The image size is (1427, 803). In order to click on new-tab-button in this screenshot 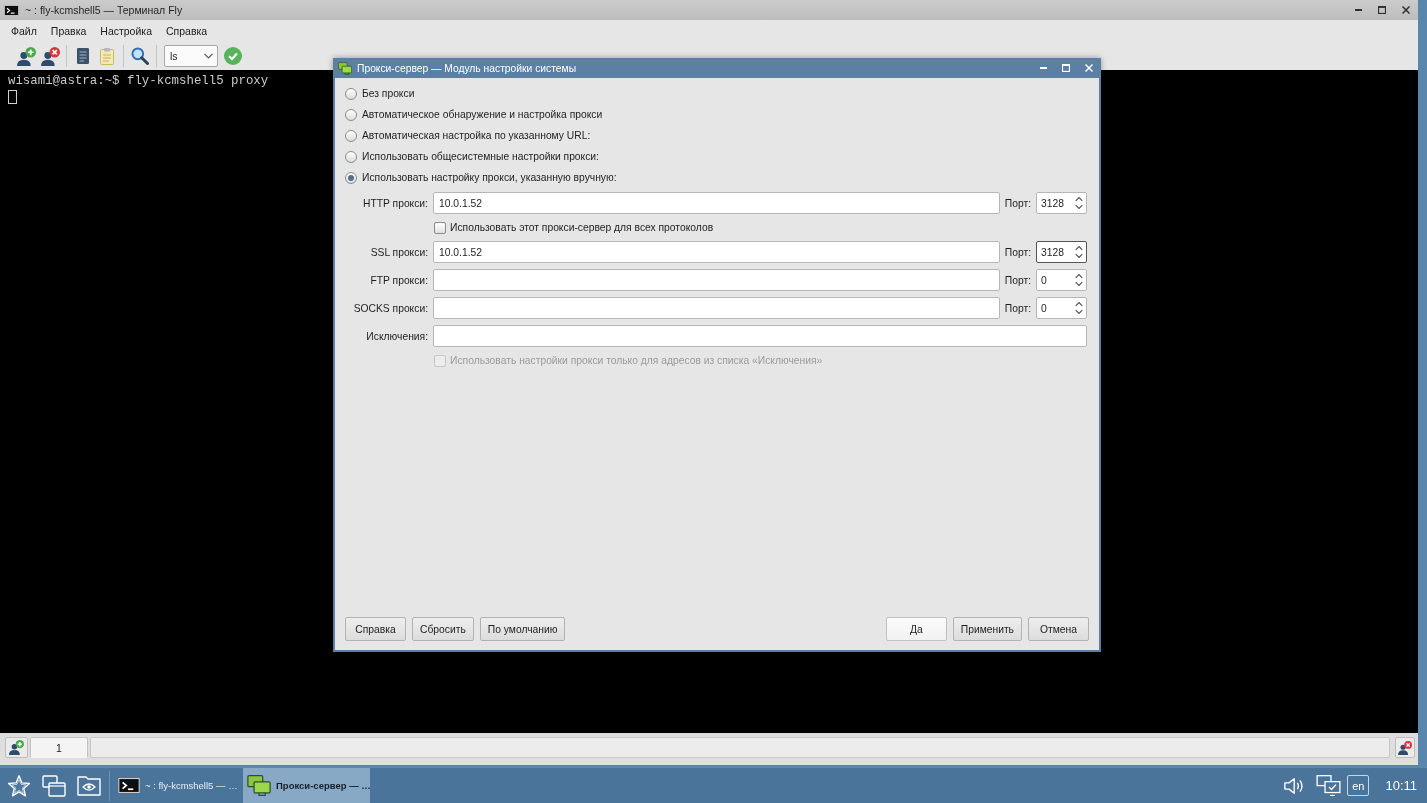, I will do `click(16, 747)`.